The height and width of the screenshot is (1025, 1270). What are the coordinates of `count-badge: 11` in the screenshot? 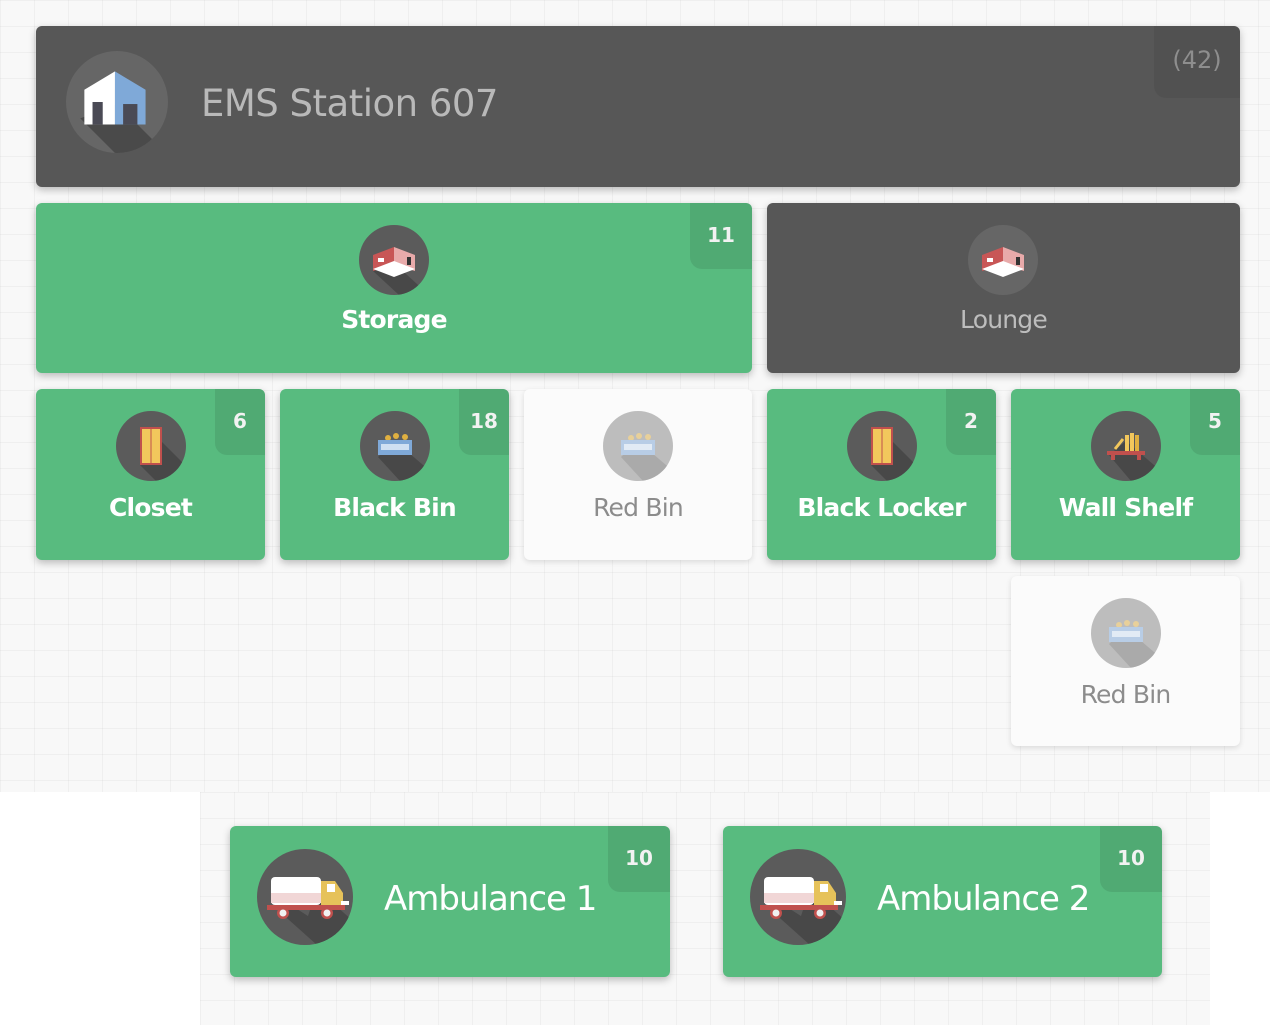 It's located at (721, 236).